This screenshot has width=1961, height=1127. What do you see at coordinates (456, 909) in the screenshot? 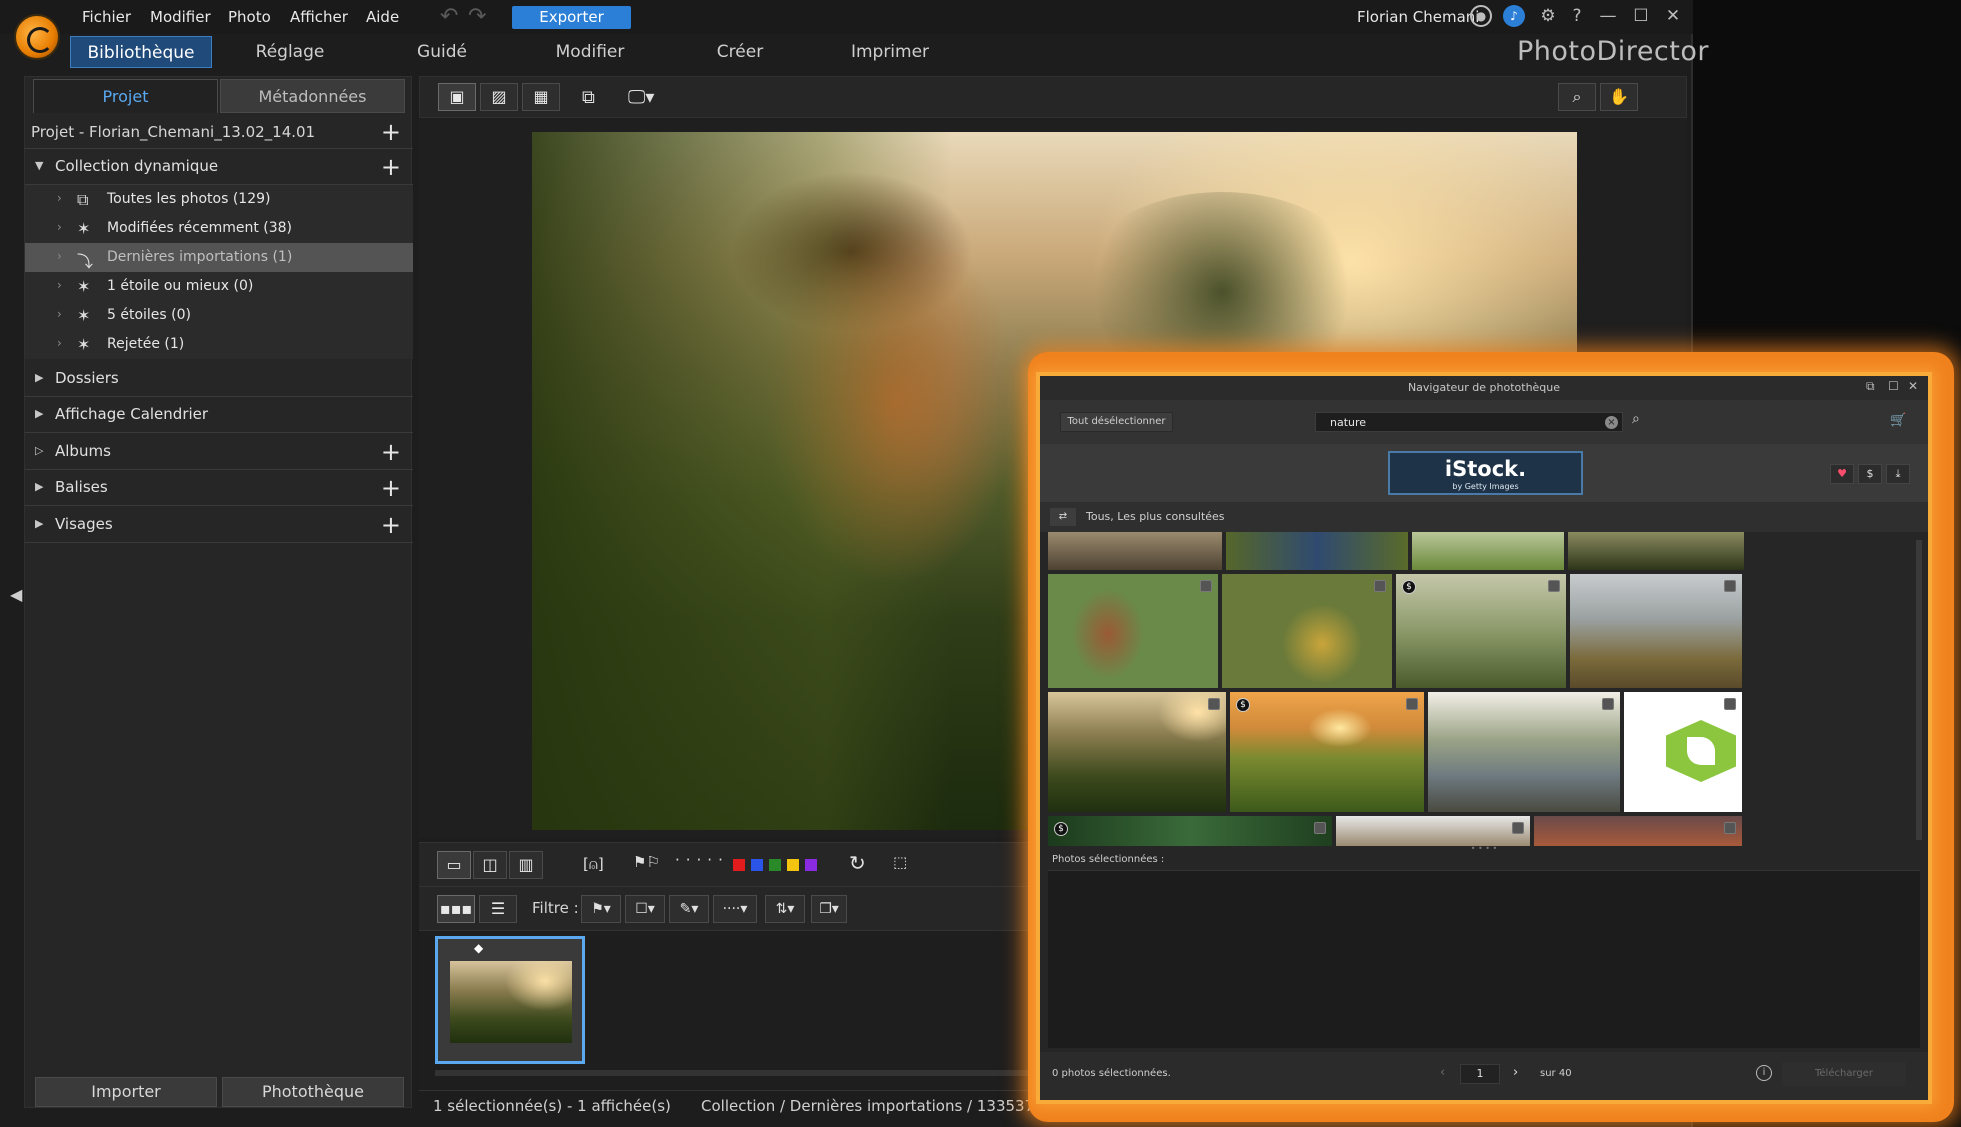
I see `filmstrip-view-button: ▪▪▪` at bounding box center [456, 909].